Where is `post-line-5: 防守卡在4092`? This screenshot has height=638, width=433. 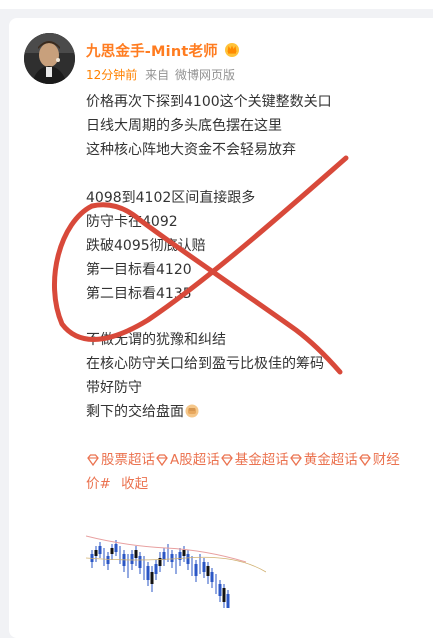
post-line-5: 防守卡在4092 is located at coordinates (132, 222).